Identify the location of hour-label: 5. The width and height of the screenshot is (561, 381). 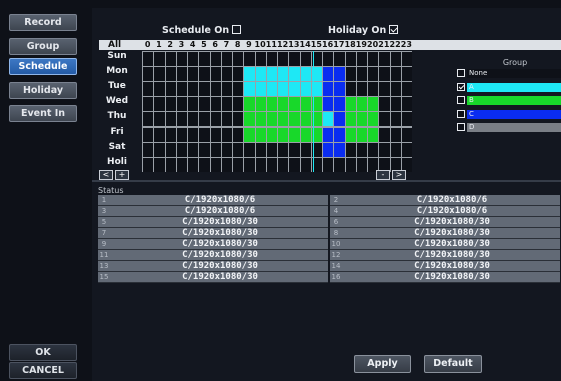
(203, 45).